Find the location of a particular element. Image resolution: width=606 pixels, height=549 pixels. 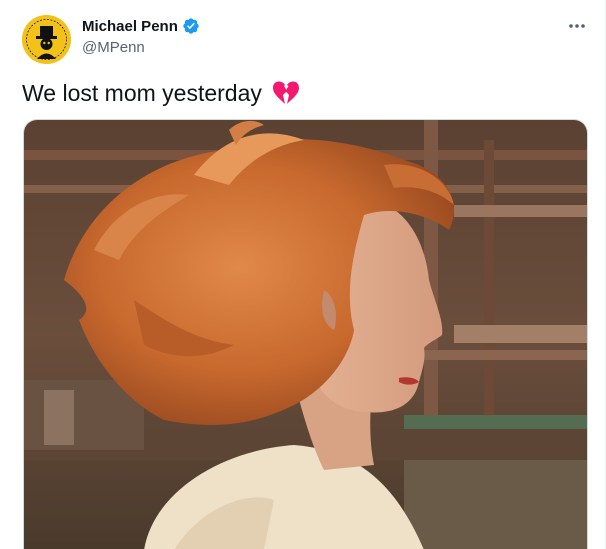

verified-badge-icon is located at coordinates (191, 26).